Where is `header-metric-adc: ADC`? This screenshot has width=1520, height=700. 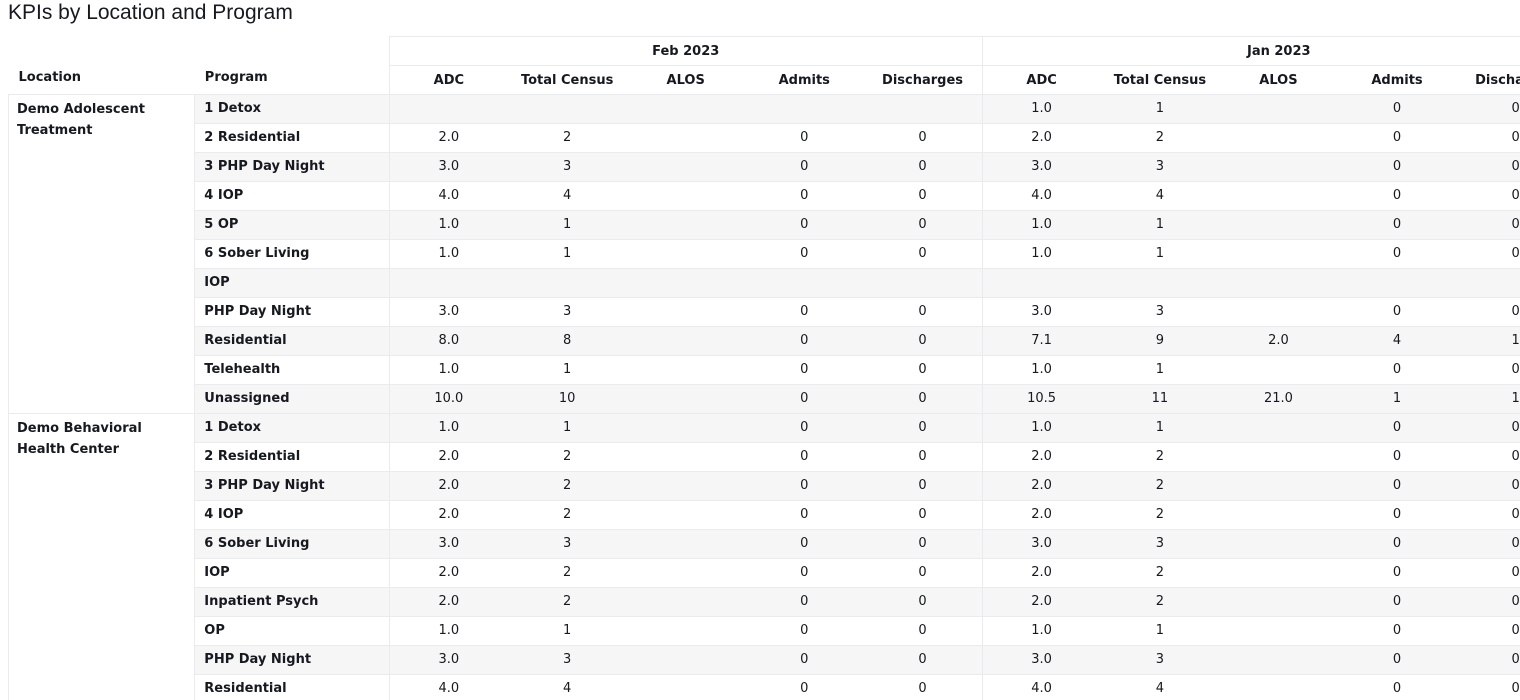 header-metric-adc: ADC is located at coordinates (1041, 80).